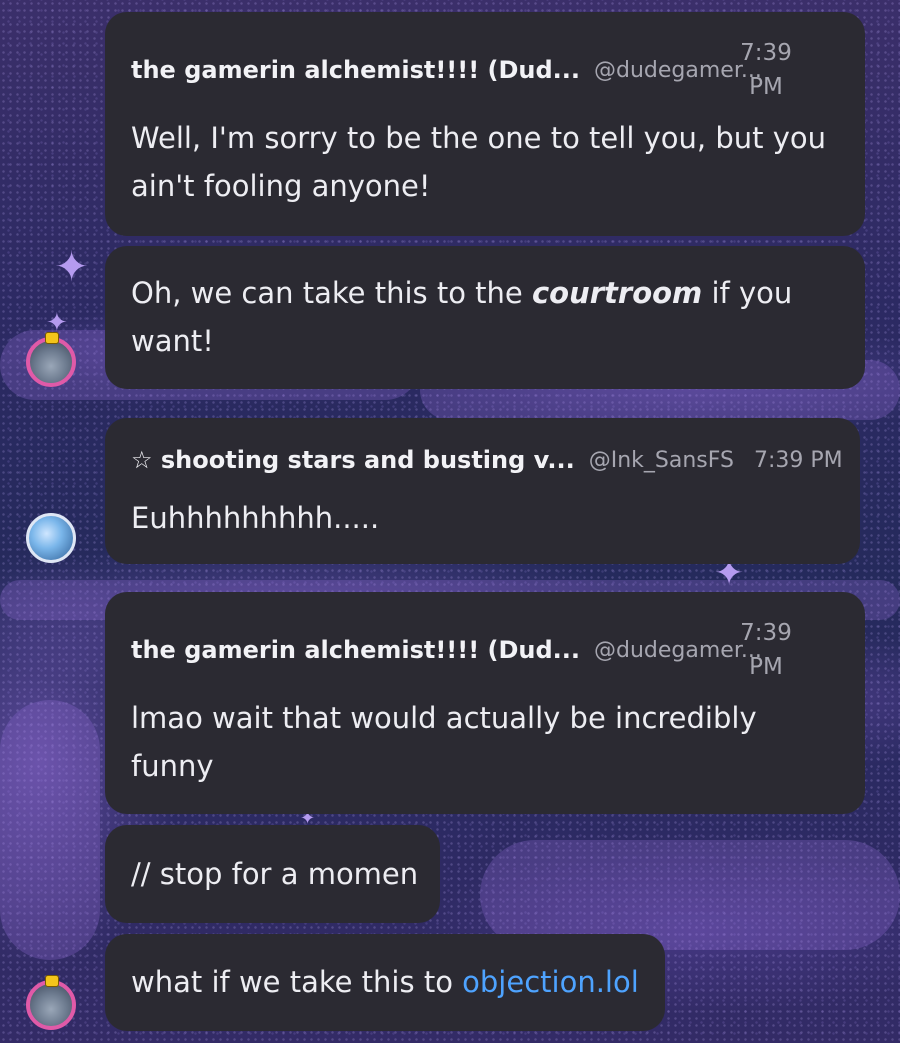  Describe the element at coordinates (275, 874) in the screenshot. I see `message-text: // stop for a momen` at that location.